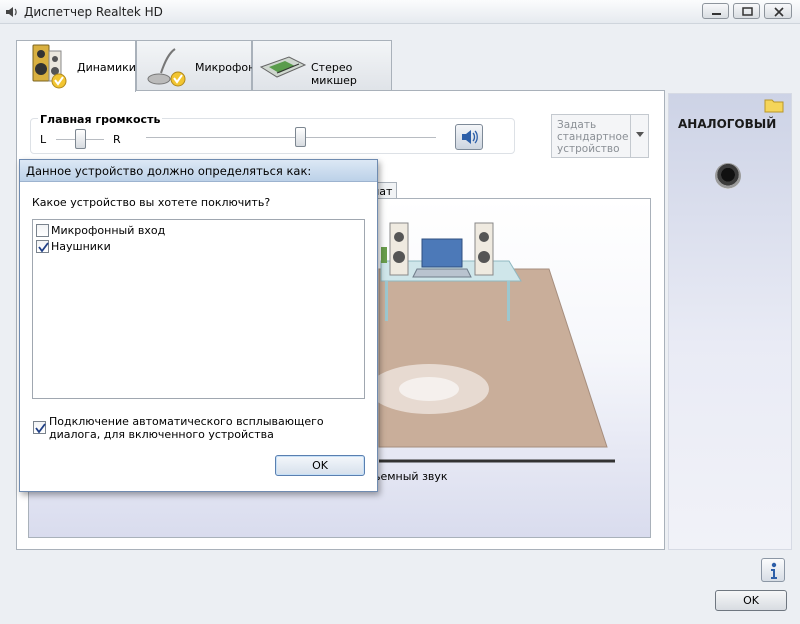  I want to click on tab-microphone-label: Микрофон, so click(225, 67).